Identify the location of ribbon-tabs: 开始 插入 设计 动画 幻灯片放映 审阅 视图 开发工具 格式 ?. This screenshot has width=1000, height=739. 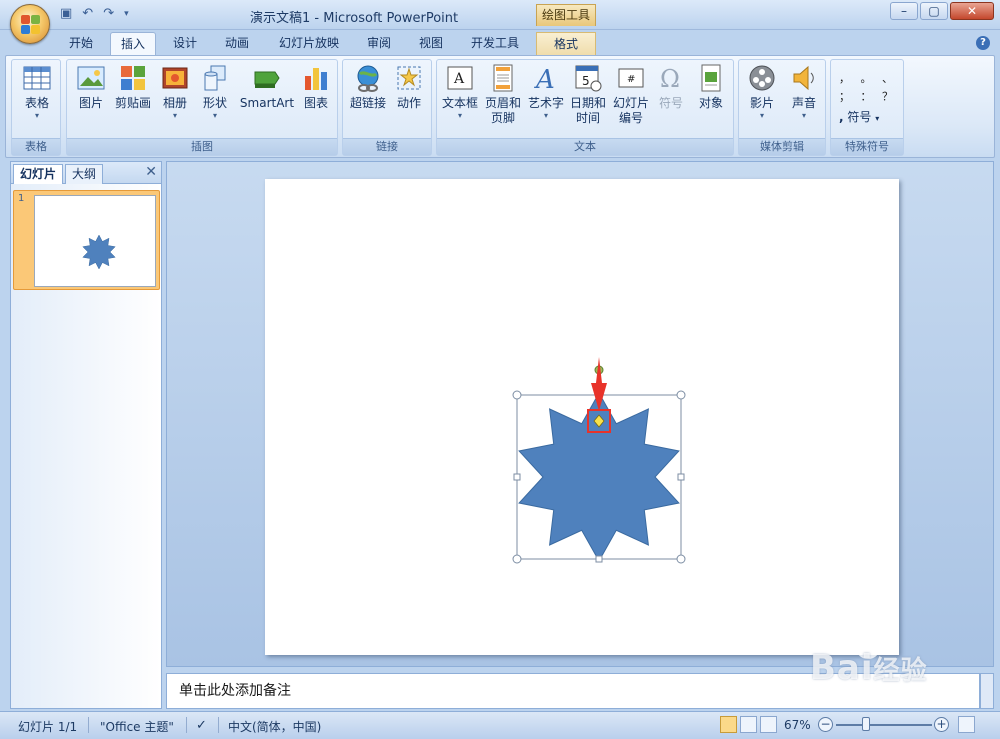
(500, 43).